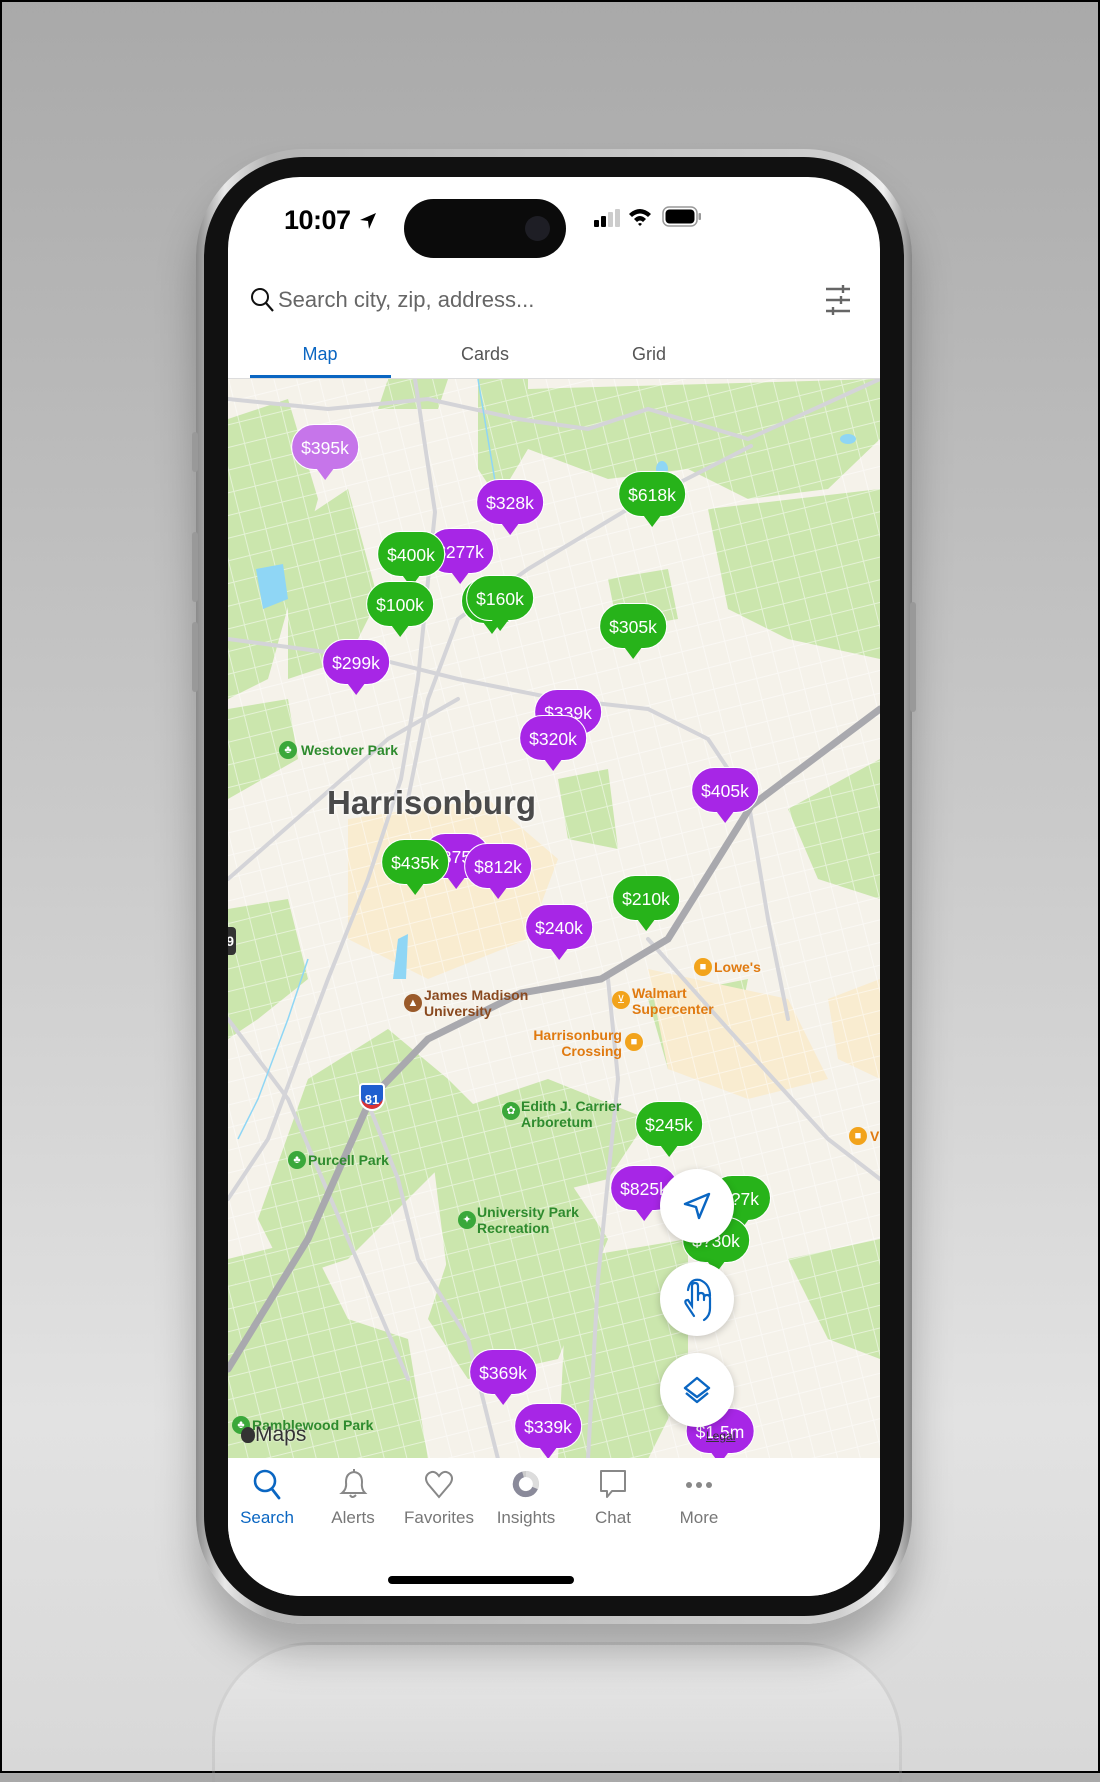 Image resolution: width=1100 pixels, height=1782 pixels. What do you see at coordinates (838, 300) in the screenshot?
I see `sliders-icon` at bounding box center [838, 300].